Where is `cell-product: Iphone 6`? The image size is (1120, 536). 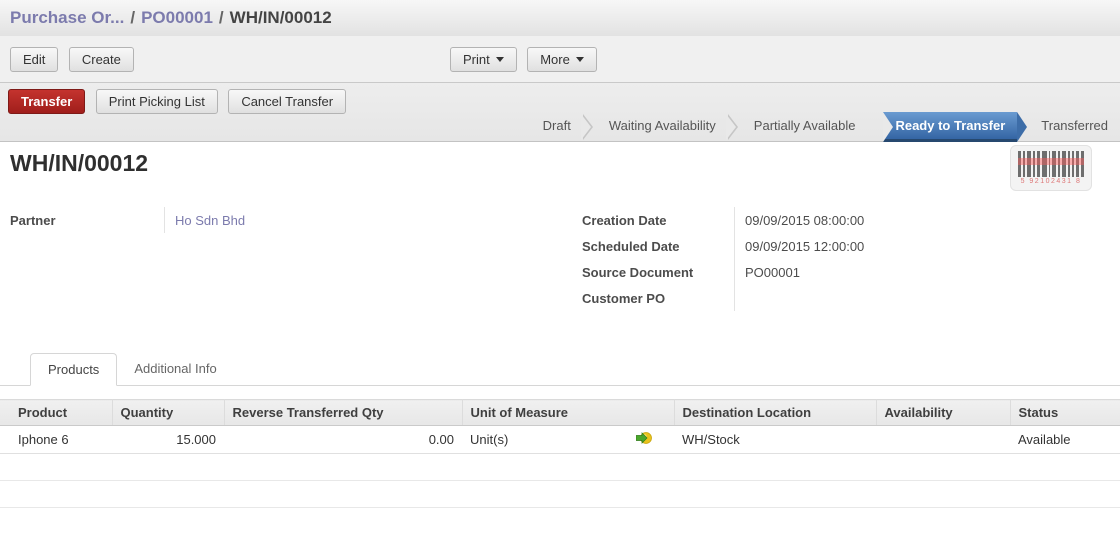 cell-product: Iphone 6 is located at coordinates (56, 439).